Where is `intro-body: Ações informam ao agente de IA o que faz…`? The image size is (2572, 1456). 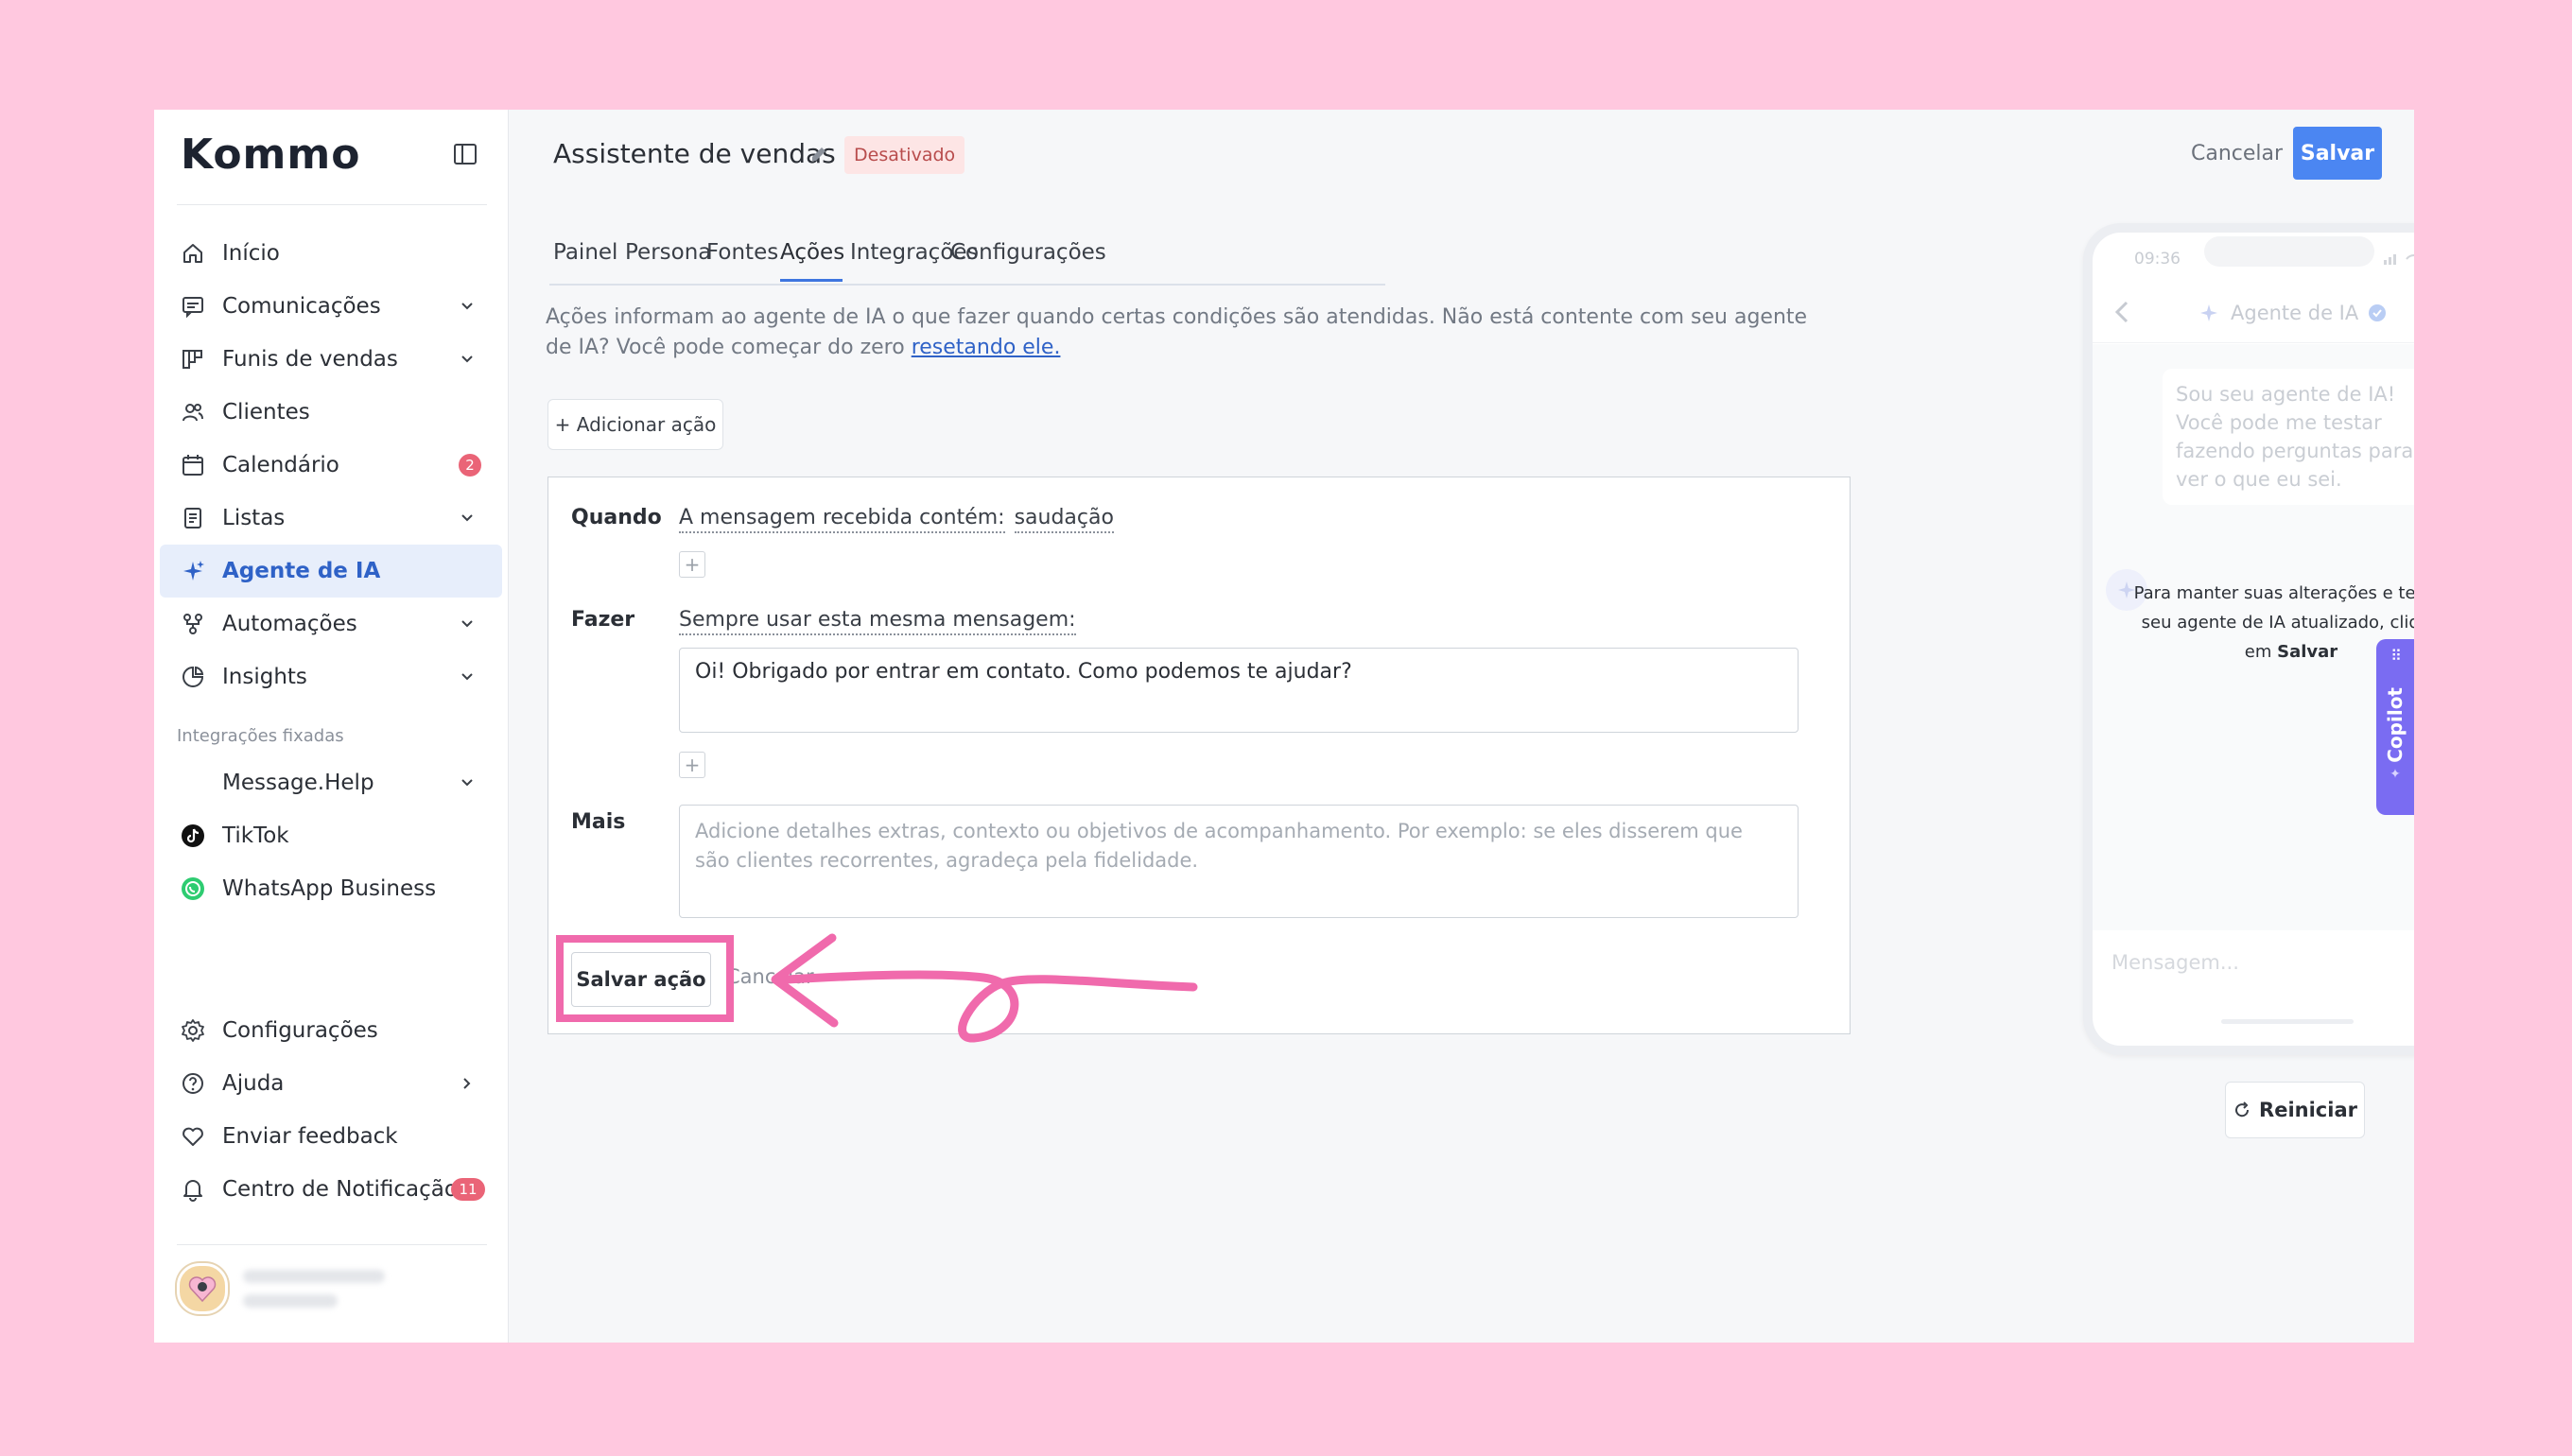
intro-body: Ações informam ao agente de IA o que faz… is located at coordinates (1177, 332).